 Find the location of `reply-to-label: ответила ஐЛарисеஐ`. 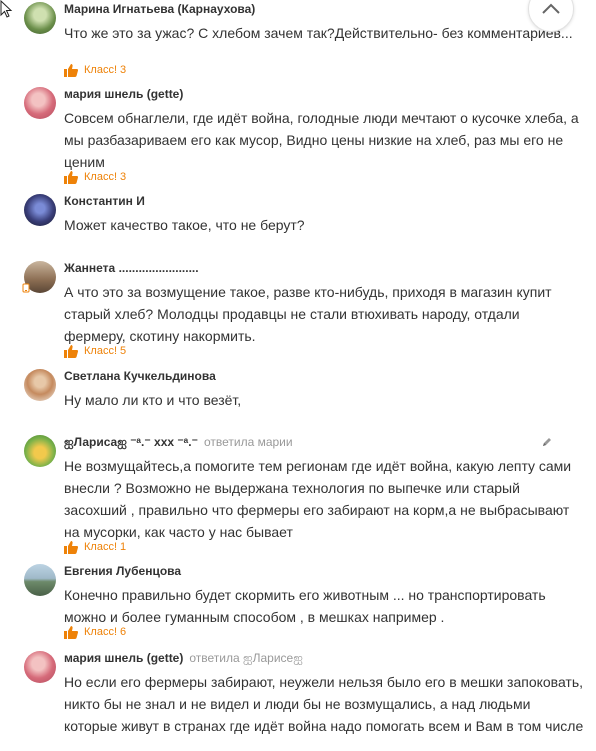

reply-to-label: ответила ஐЛарисеஐ is located at coordinates (246, 658).